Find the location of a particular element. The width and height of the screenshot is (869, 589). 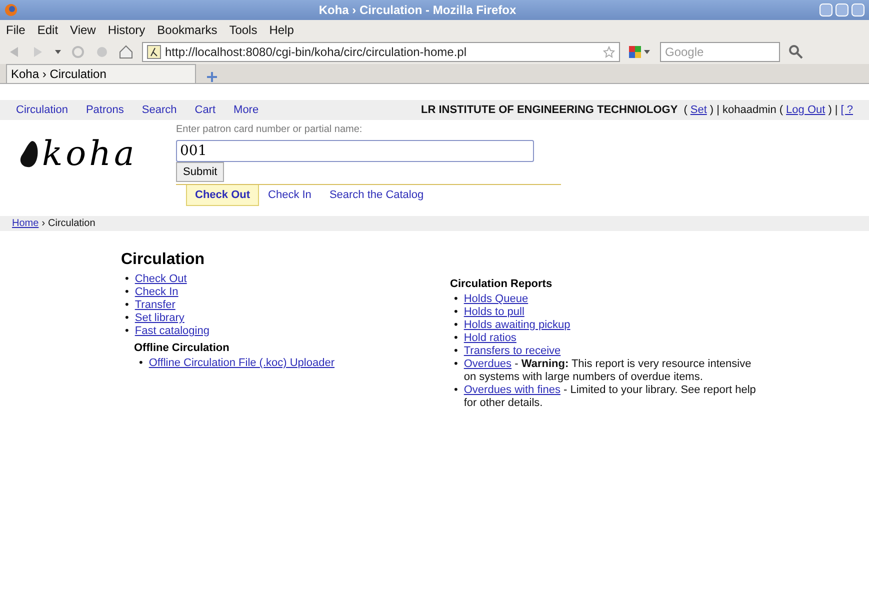

report-link: Holds Queue is located at coordinates (496, 299).